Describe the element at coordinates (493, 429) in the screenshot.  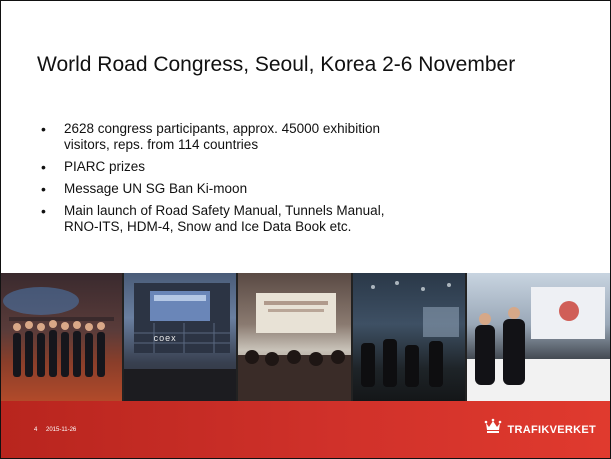
I see `crown-icon` at that location.